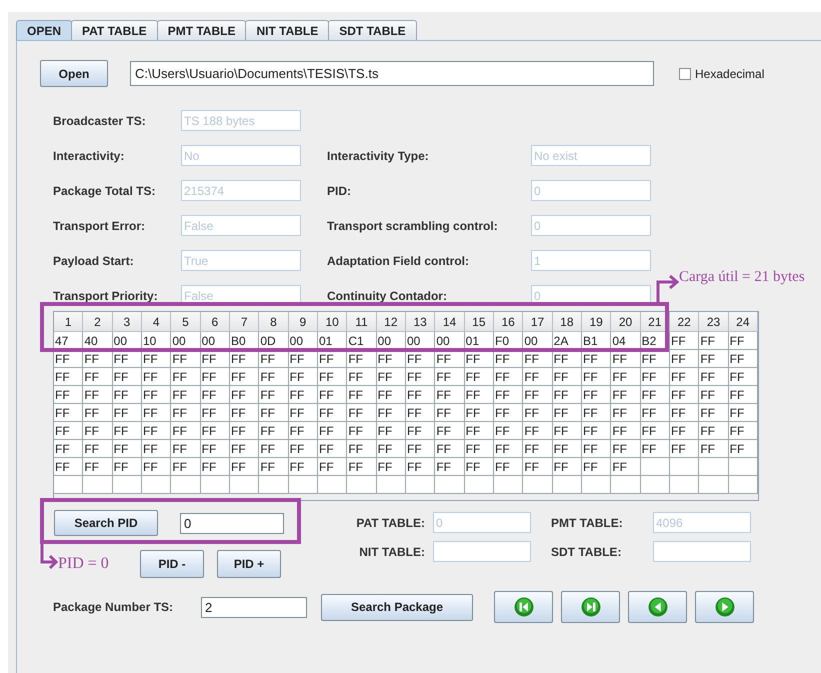 The height and width of the screenshot is (673, 821). Describe the element at coordinates (509, 341) in the screenshot. I see `table-cell: F0` at that location.